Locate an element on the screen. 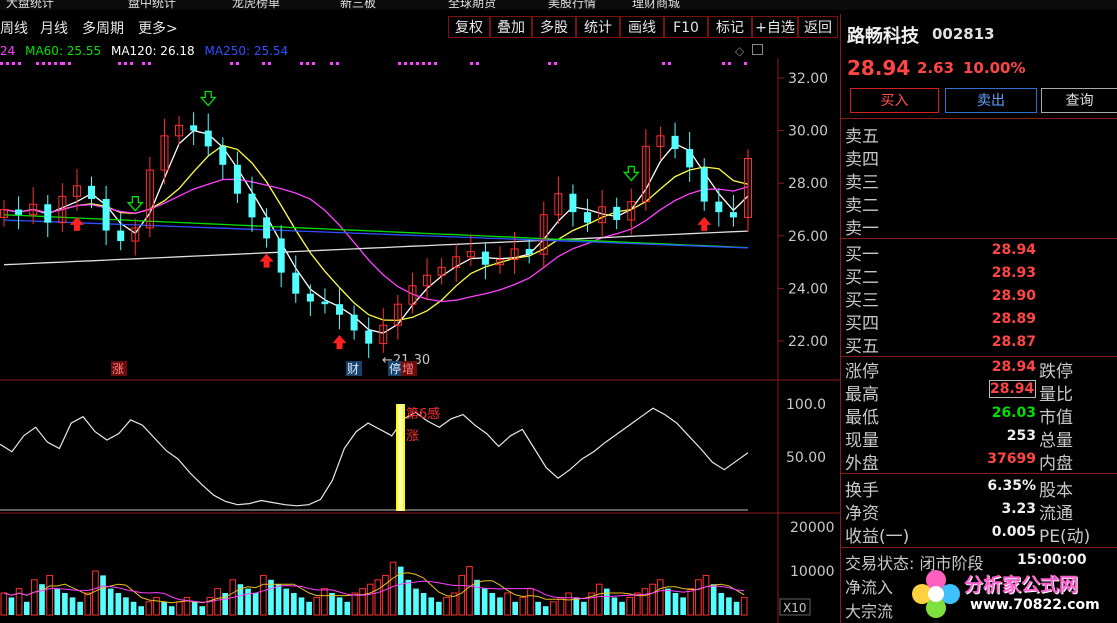  stock-name: 路畅科技 is located at coordinates (883, 36).